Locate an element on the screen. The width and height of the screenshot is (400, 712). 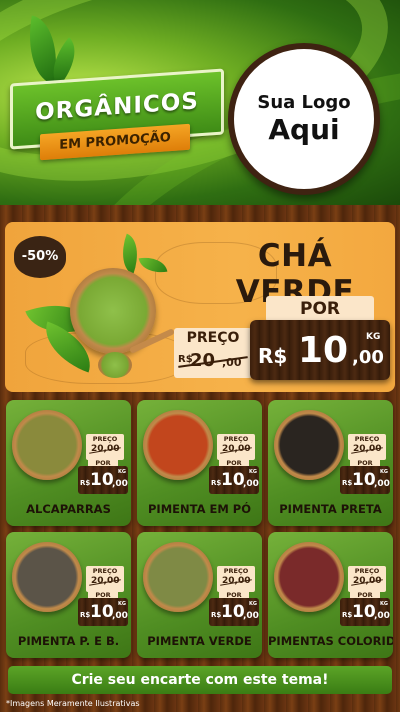
product-name: PIMENTA PRETA is located at coordinates (330, 509).